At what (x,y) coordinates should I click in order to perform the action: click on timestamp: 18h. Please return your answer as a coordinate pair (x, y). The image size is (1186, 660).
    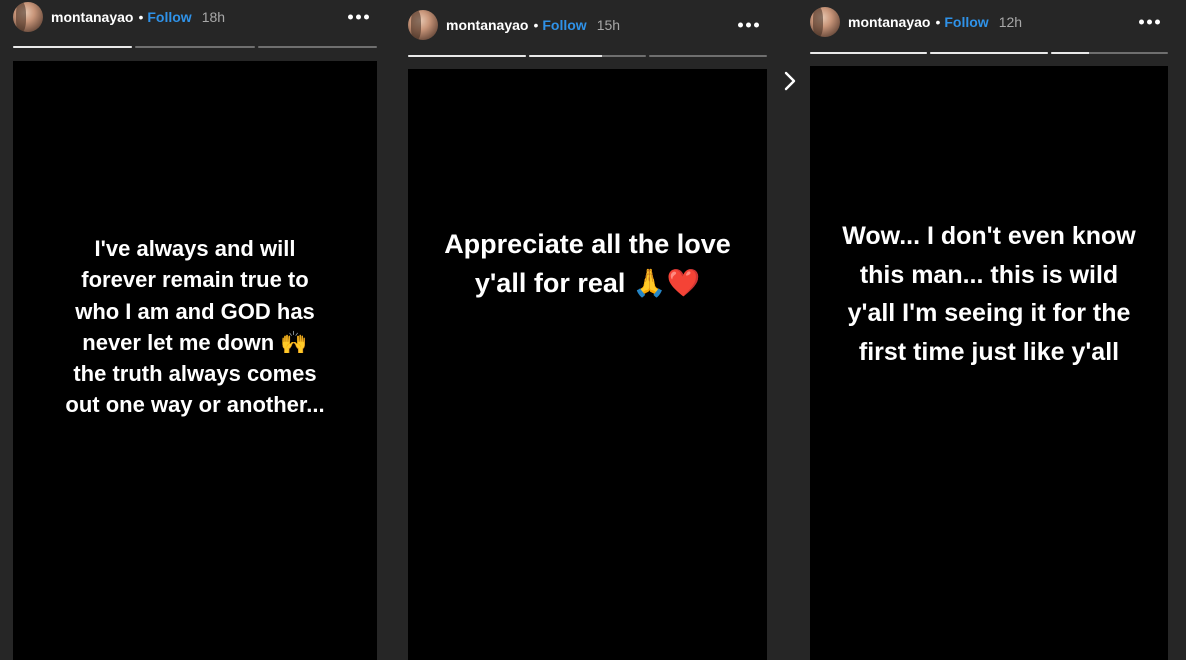
    Looking at the image, I should click on (213, 17).